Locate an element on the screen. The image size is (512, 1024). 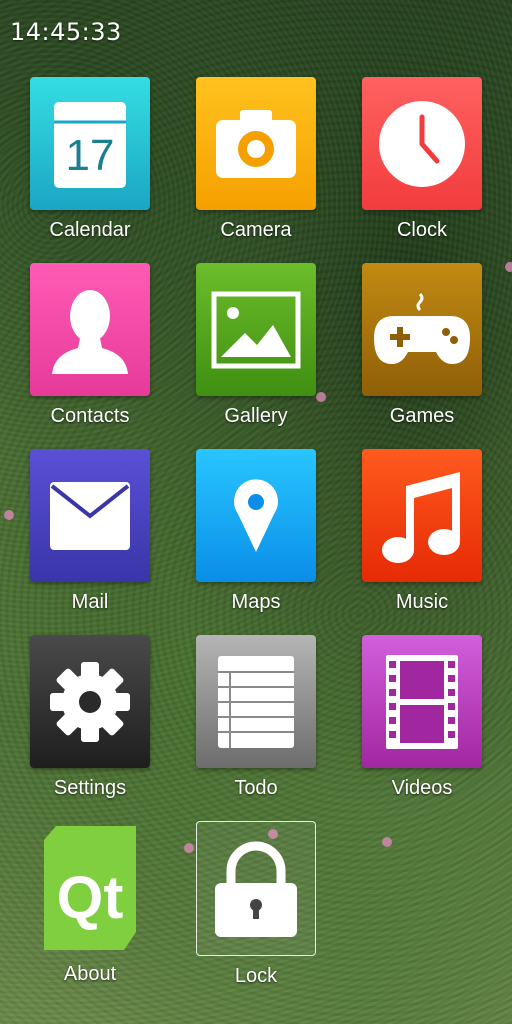
gallery-tile is located at coordinates (256, 329).